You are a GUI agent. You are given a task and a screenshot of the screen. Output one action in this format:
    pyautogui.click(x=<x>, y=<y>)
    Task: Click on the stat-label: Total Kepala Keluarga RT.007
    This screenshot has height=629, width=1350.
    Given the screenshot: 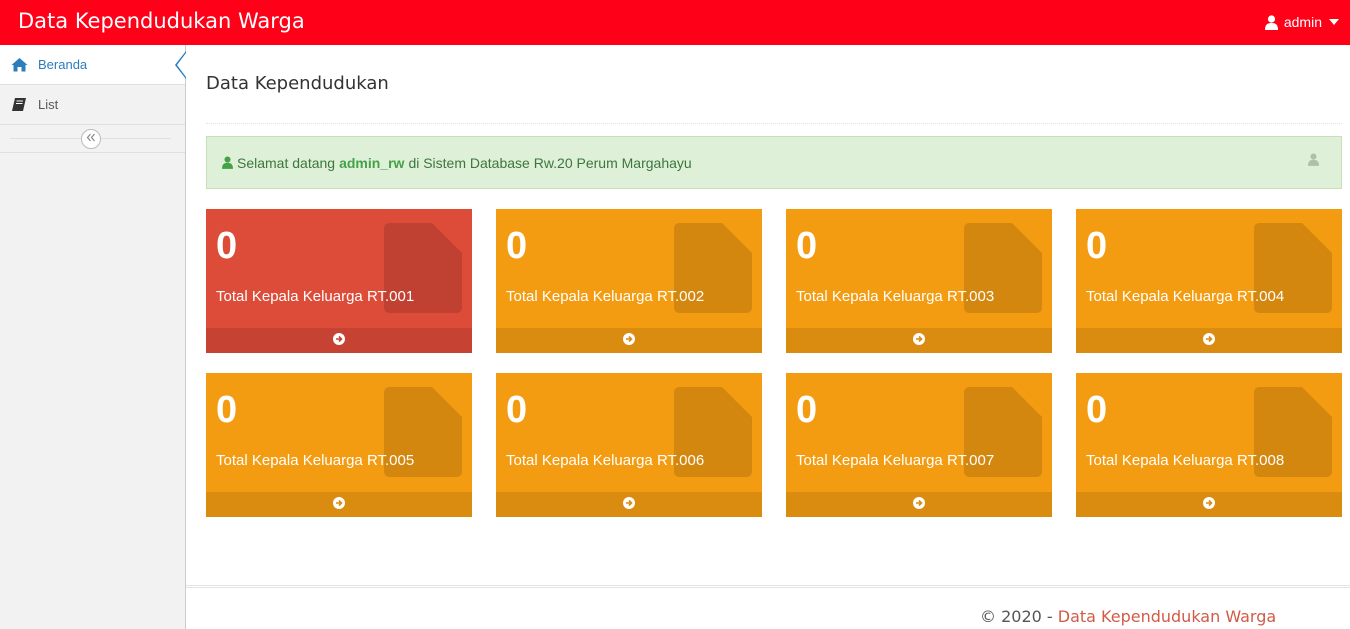 What is the action you would take?
    pyautogui.click(x=895, y=460)
    